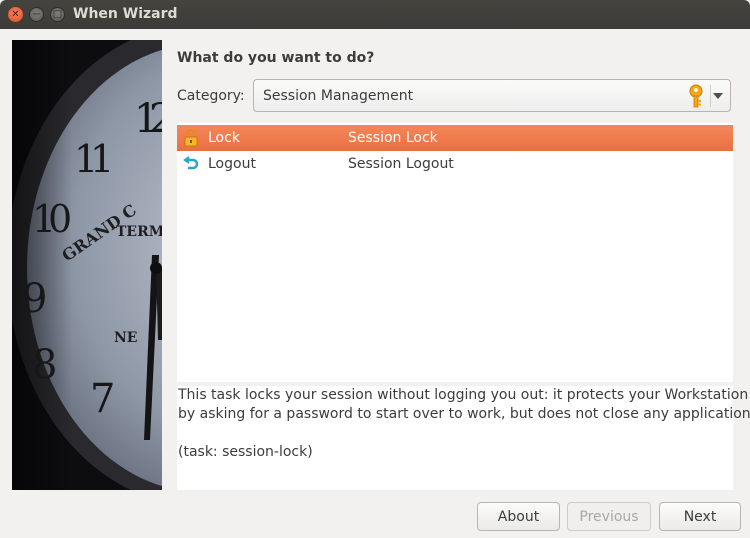 The height and width of the screenshot is (538, 750). What do you see at coordinates (125, 338) in the screenshot?
I see `svg-text: NE` at bounding box center [125, 338].